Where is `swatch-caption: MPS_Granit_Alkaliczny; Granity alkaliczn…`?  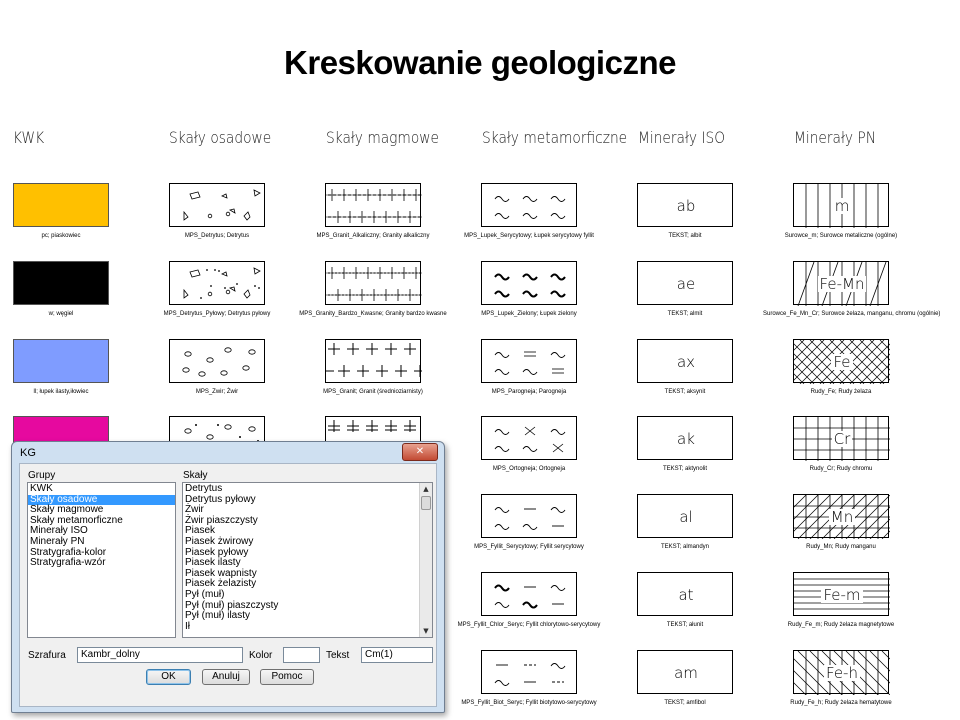 swatch-caption: MPS_Granit_Alkaliczny; Granity alkaliczn… is located at coordinates (373, 236).